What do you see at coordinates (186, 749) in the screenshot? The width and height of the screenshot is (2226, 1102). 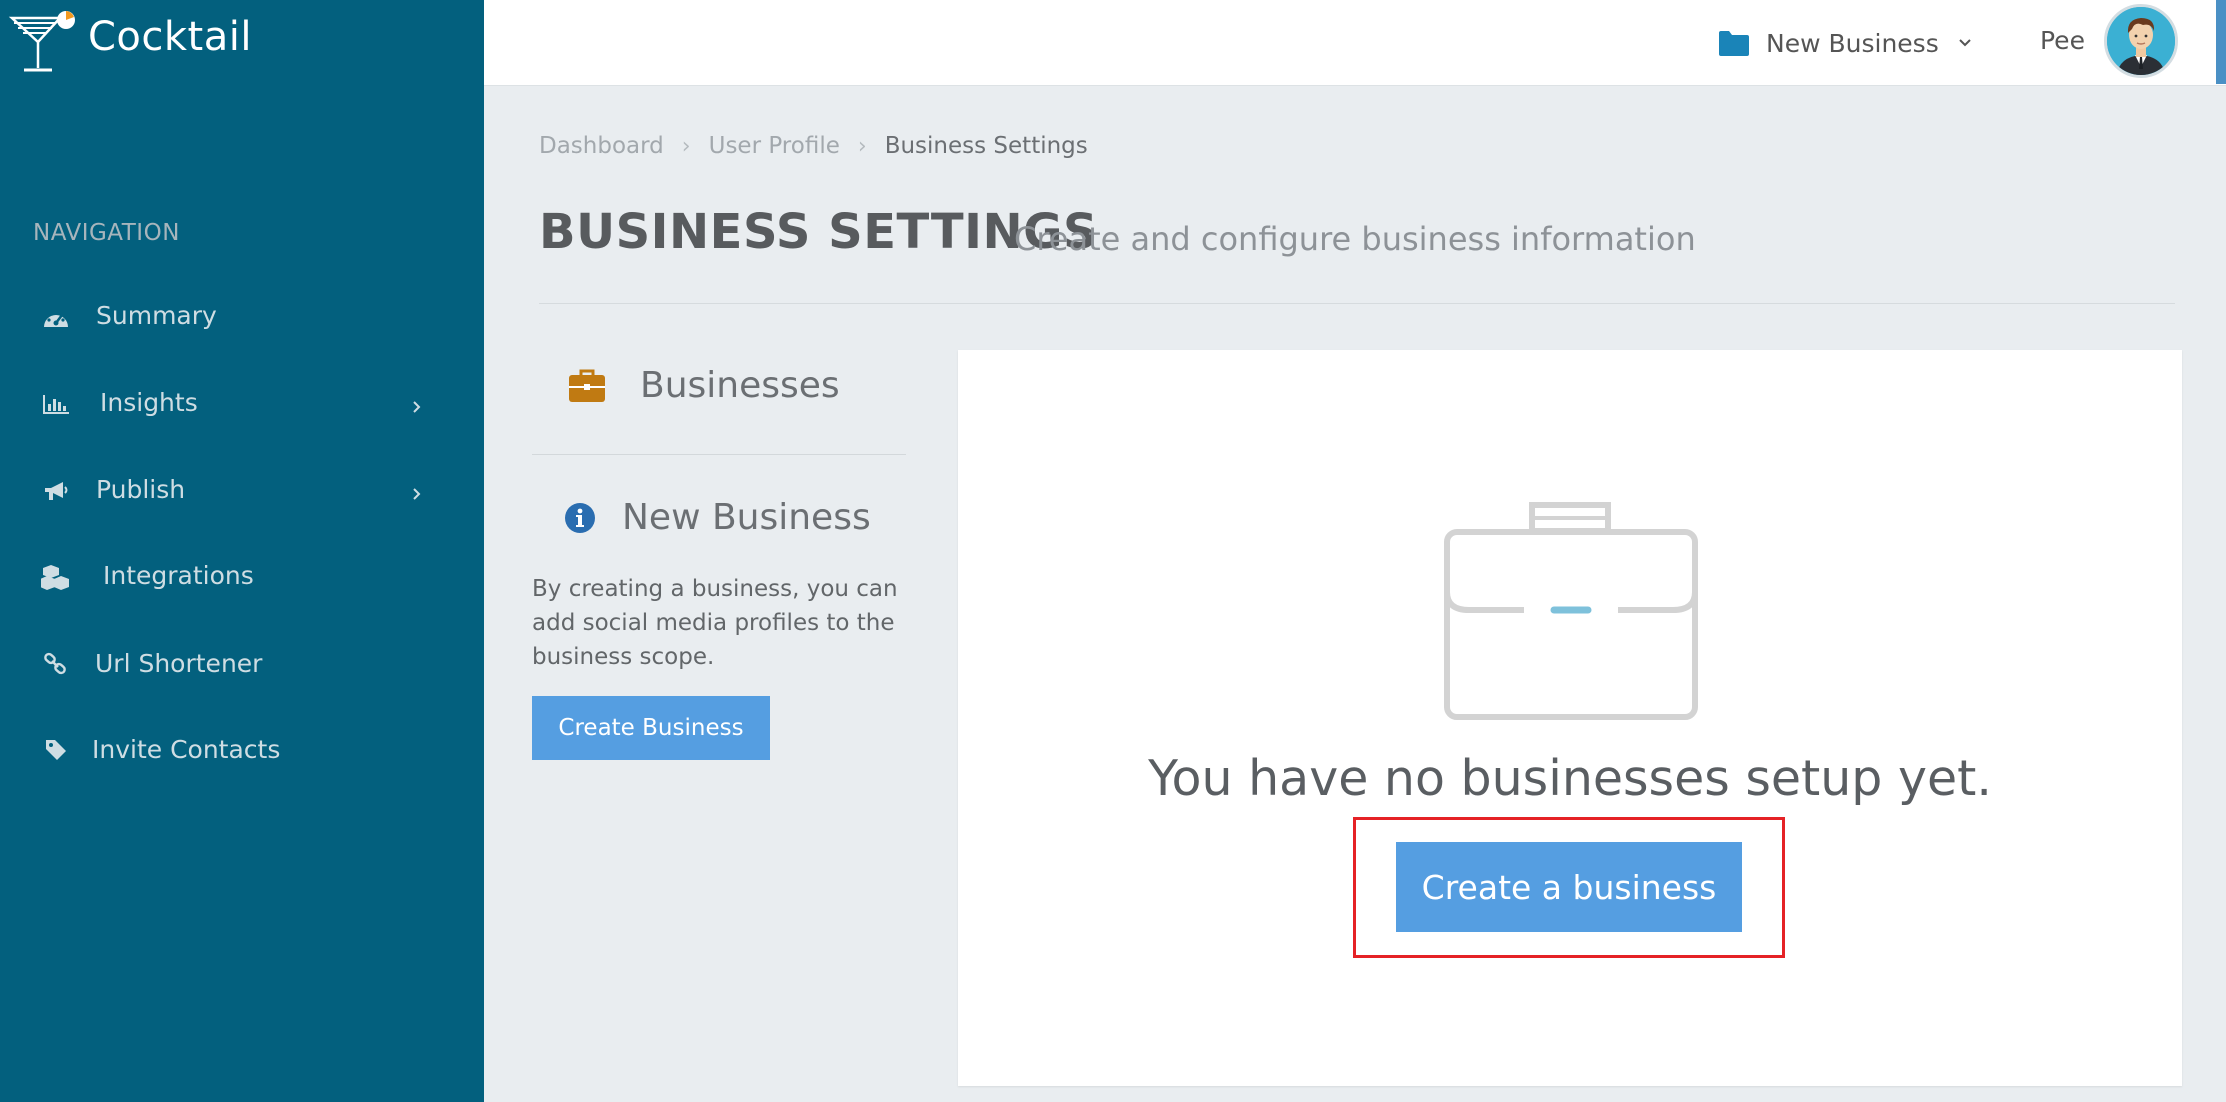 I see `sidebar-item-label: Invite Contacts` at bounding box center [186, 749].